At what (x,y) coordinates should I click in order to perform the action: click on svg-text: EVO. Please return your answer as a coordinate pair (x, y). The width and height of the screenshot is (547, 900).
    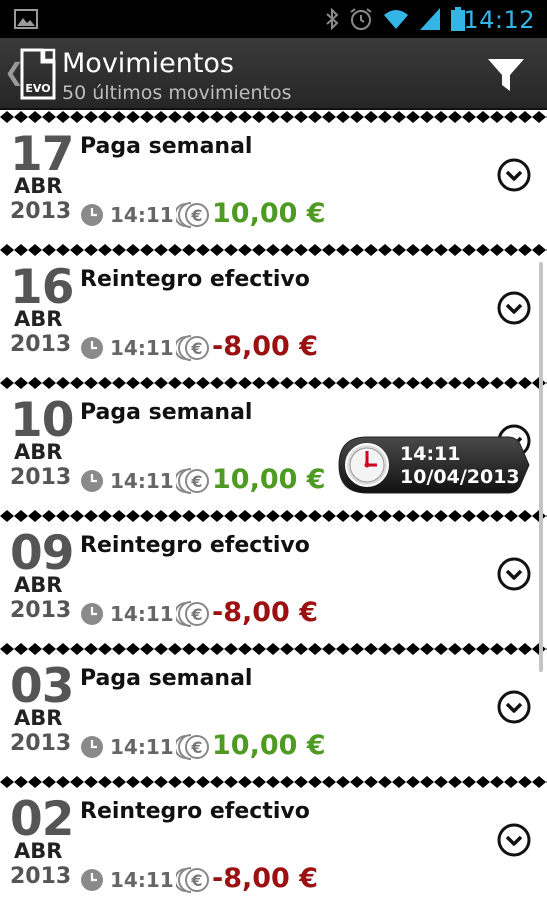
    Looking at the image, I should click on (37, 88).